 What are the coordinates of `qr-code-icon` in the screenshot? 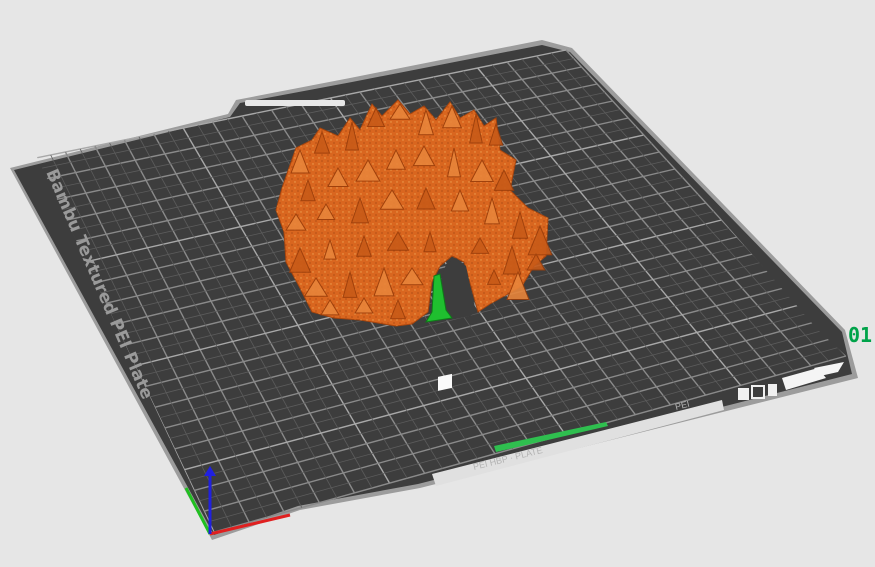 It's located at (445, 382).